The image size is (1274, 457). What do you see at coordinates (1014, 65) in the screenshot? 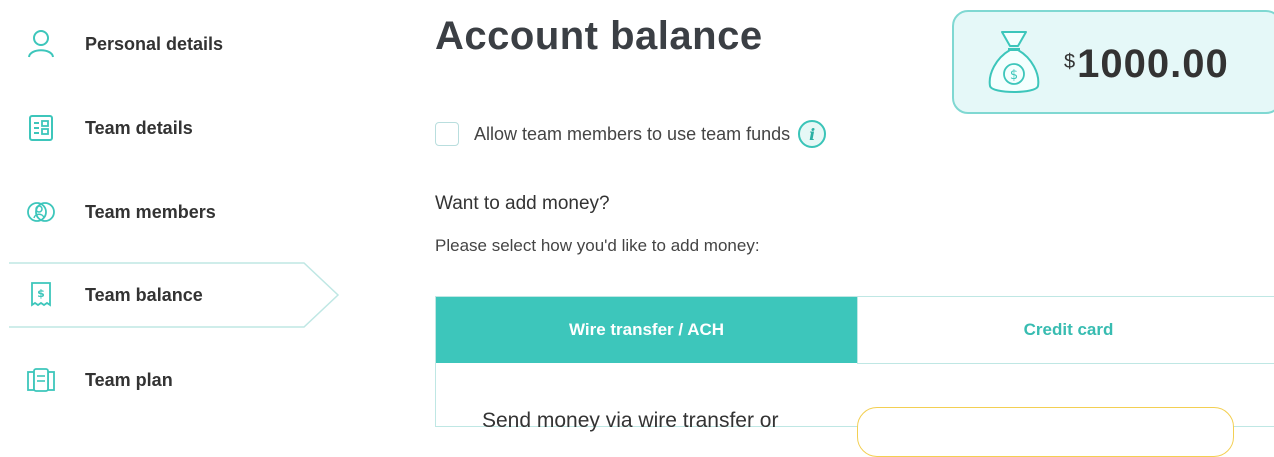
I see `money-bag-icon: $` at bounding box center [1014, 65].